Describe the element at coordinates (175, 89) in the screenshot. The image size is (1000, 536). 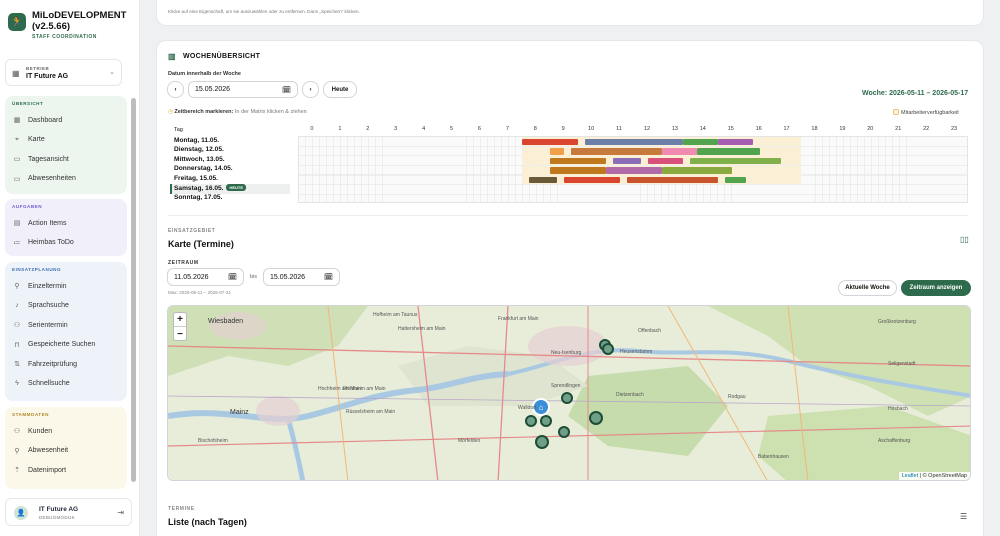
I see `prev-week-button: ‹` at that location.